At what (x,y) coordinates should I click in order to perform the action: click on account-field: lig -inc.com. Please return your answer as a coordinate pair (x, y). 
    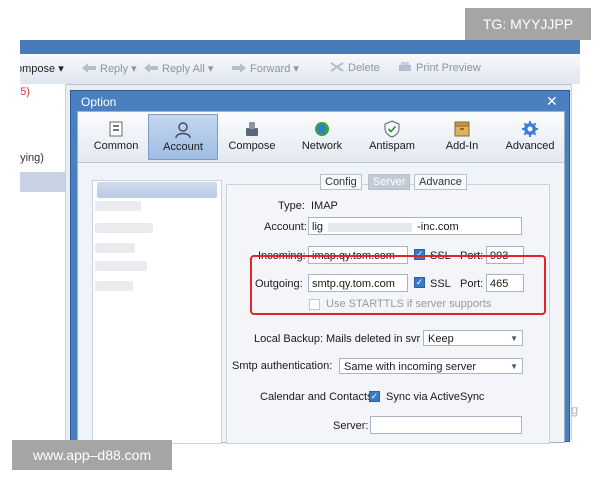
    Looking at the image, I should click on (415, 226).